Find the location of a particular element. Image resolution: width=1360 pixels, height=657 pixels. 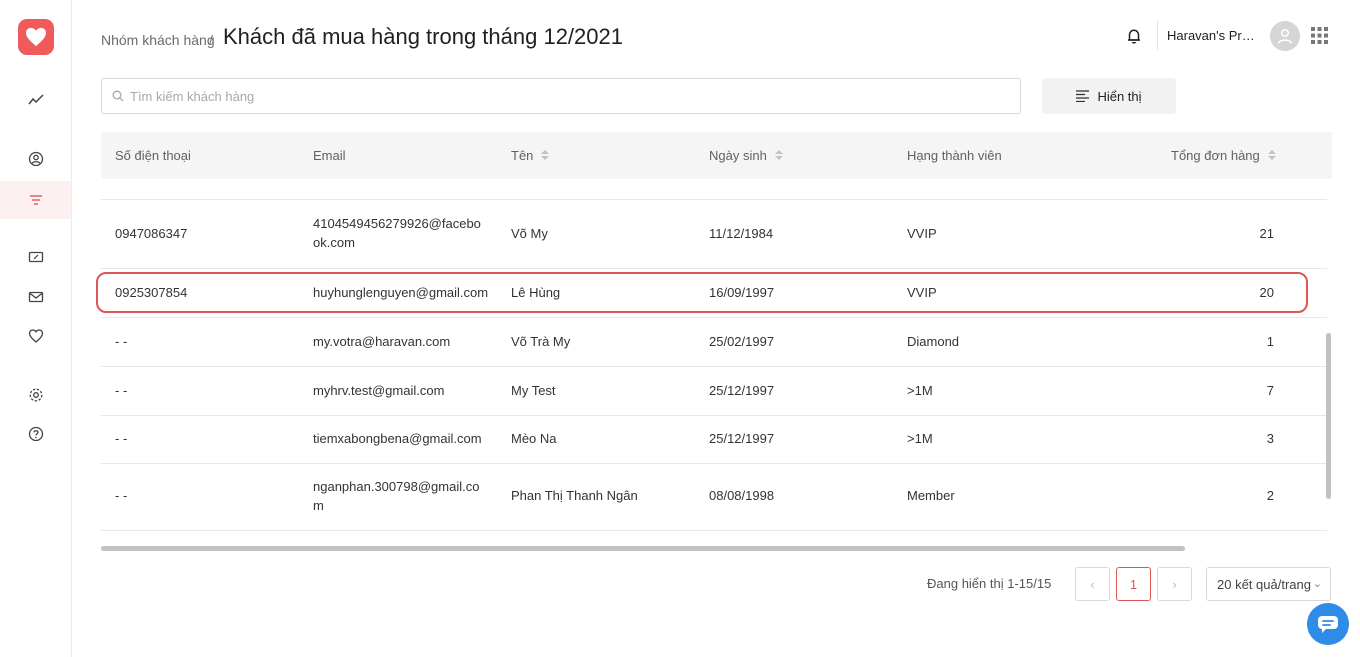

chevron-down-icon: ⌄ is located at coordinates (1317, 584).